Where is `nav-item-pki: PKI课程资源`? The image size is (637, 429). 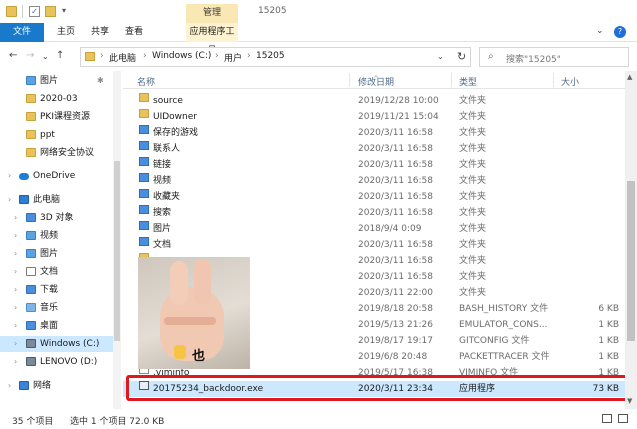
nav-item-pki: PKI课程资源 is located at coordinates (60, 117).